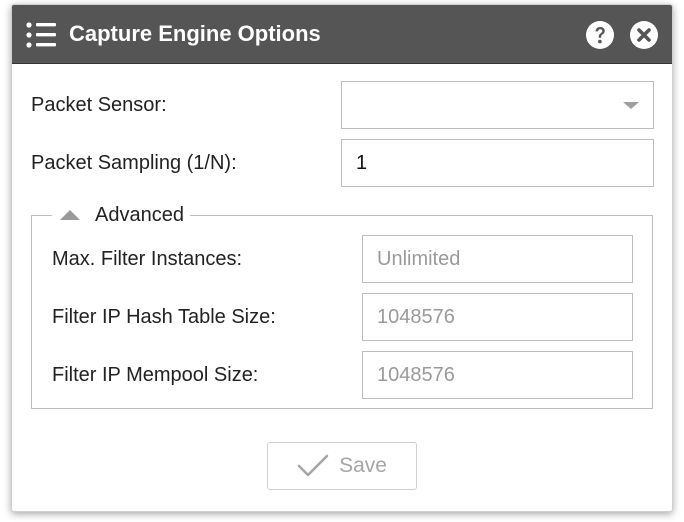 The width and height of the screenshot is (684, 522). Describe the element at coordinates (313, 465) in the screenshot. I see `checkmark-icon` at that location.